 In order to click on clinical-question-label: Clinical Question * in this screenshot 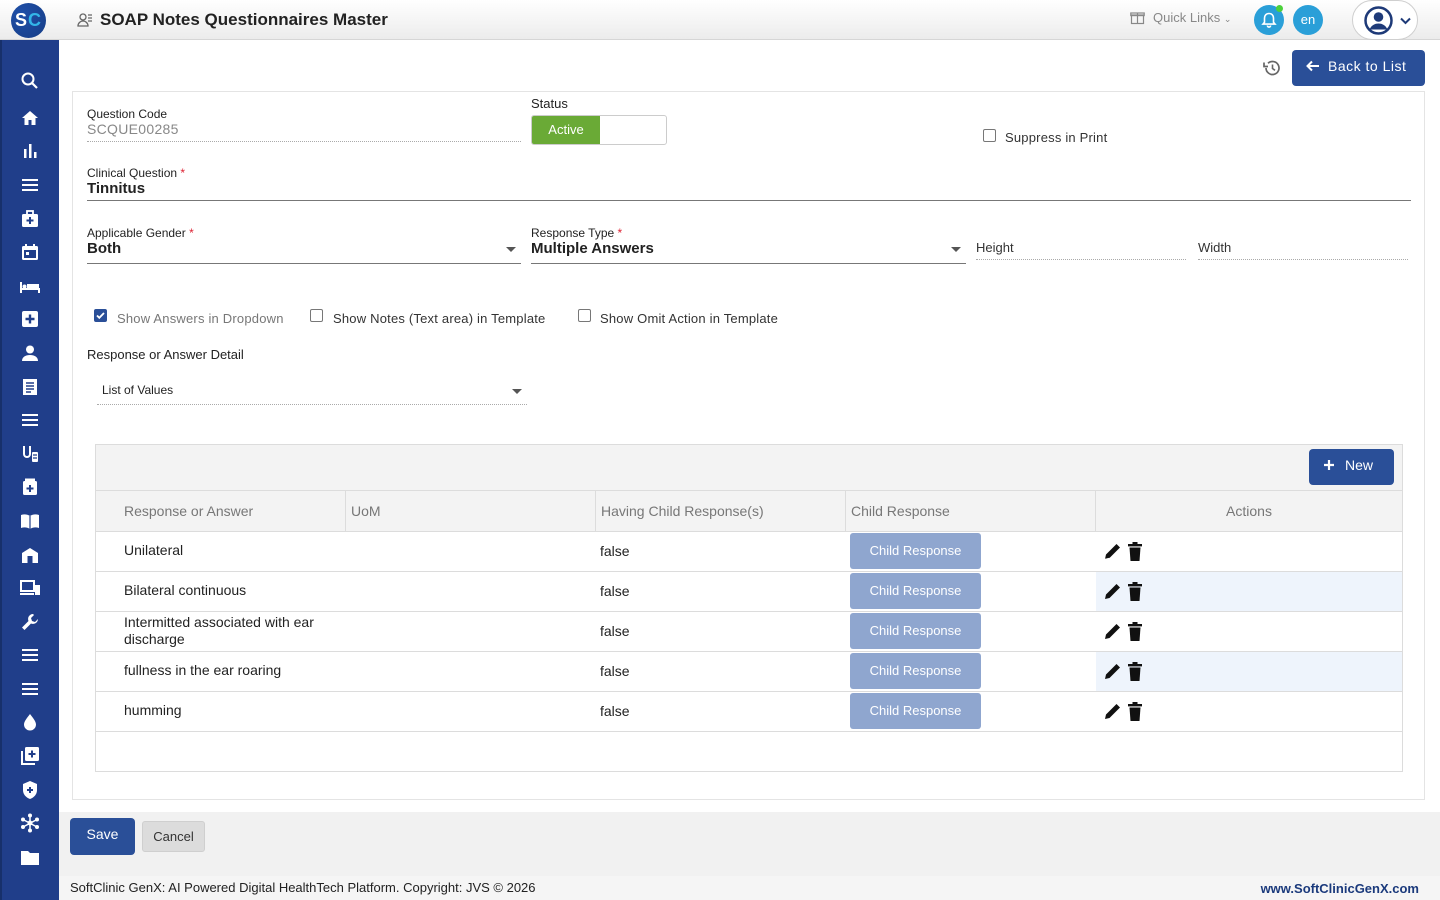, I will do `click(136, 173)`.